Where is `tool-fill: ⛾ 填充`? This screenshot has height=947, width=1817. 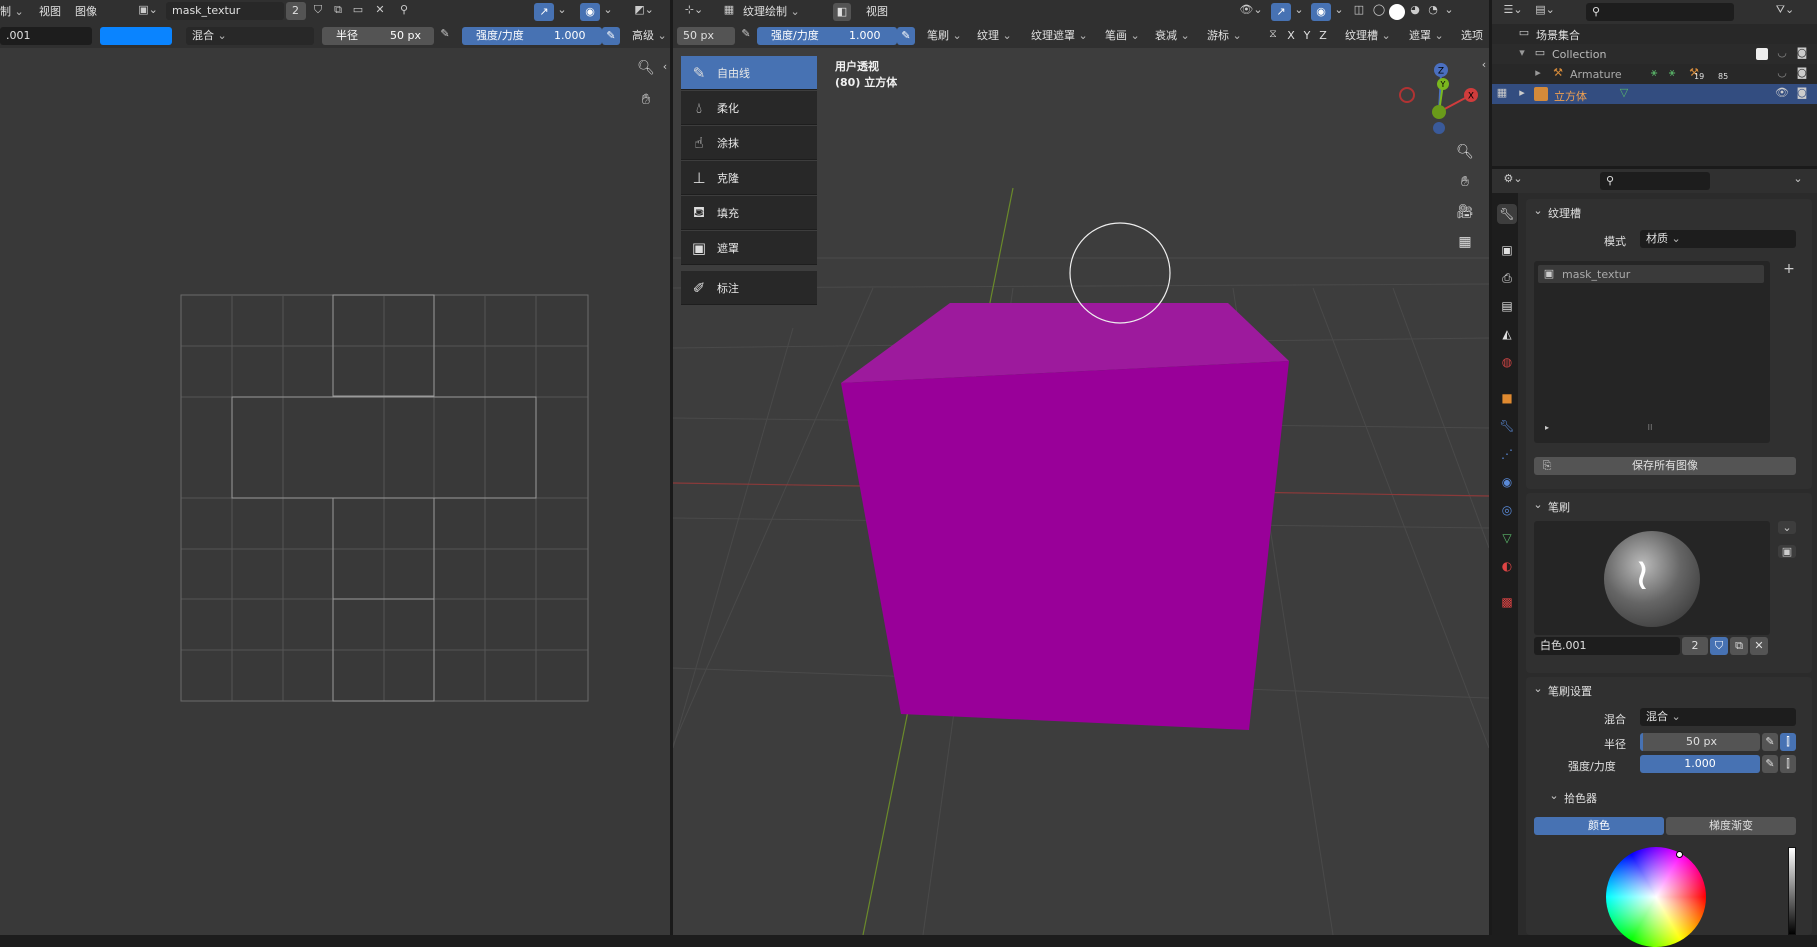
tool-fill: ⛾ 填充 is located at coordinates (749, 213).